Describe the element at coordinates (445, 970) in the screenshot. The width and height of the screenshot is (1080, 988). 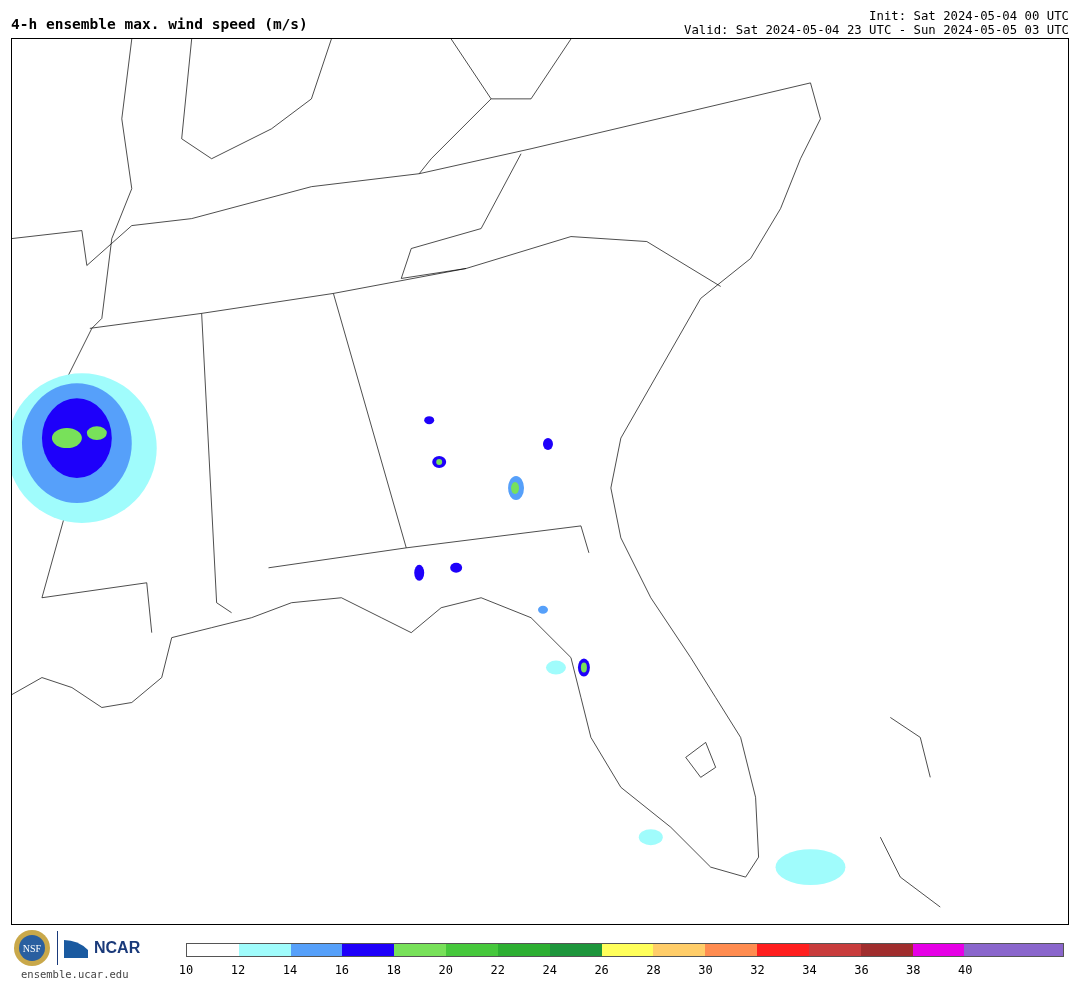
I see `tick-label: 20` at that location.